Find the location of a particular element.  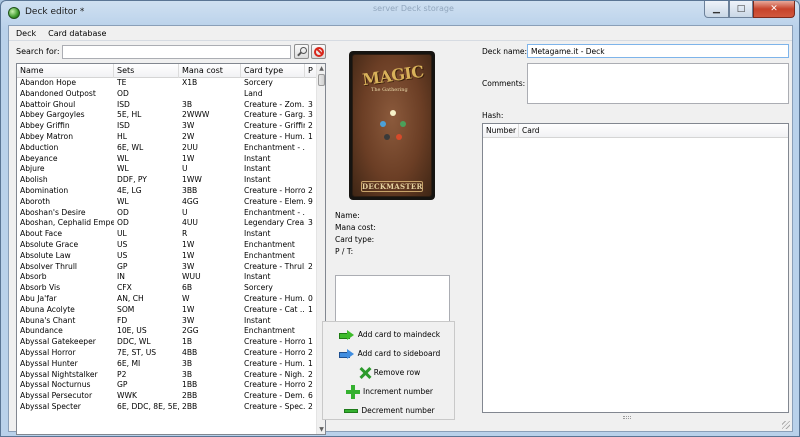

card-pt-label: P / T: is located at coordinates (344, 251).